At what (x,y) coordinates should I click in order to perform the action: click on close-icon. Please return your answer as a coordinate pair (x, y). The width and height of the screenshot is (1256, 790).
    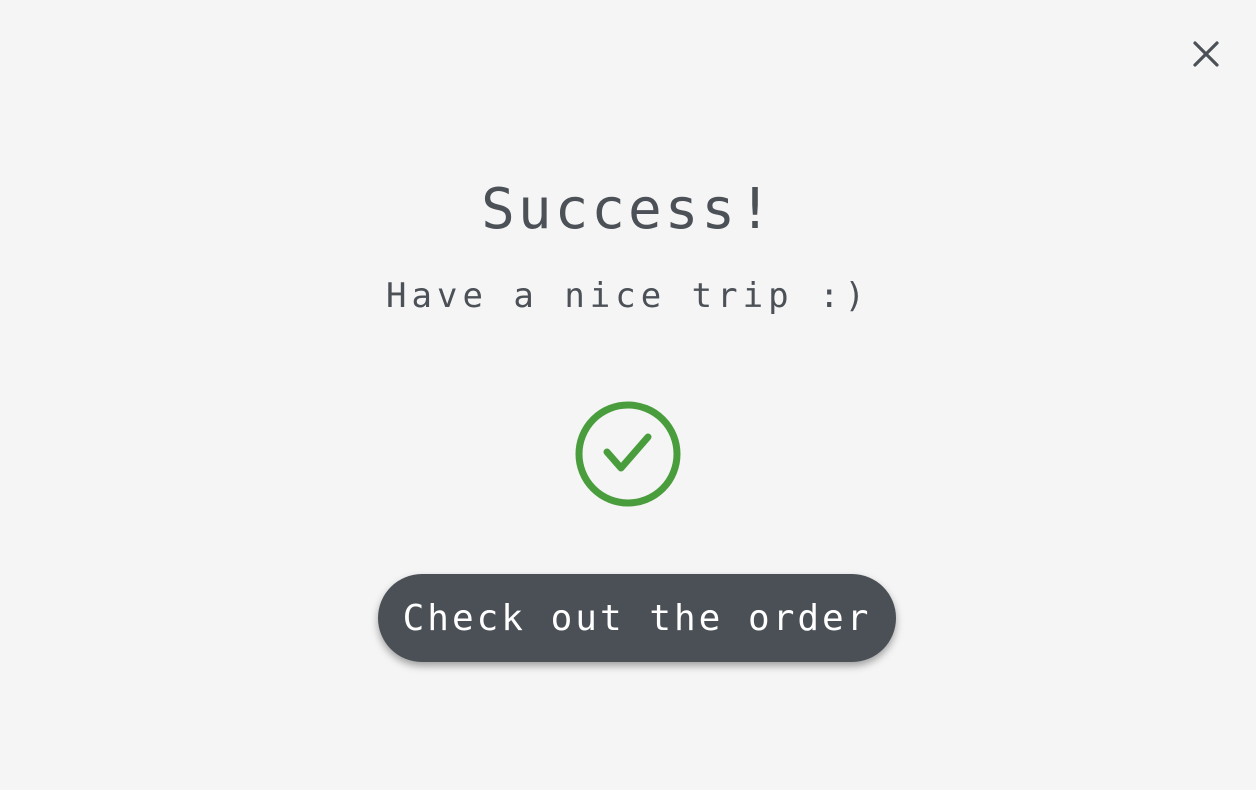
    Looking at the image, I should click on (1206, 54).